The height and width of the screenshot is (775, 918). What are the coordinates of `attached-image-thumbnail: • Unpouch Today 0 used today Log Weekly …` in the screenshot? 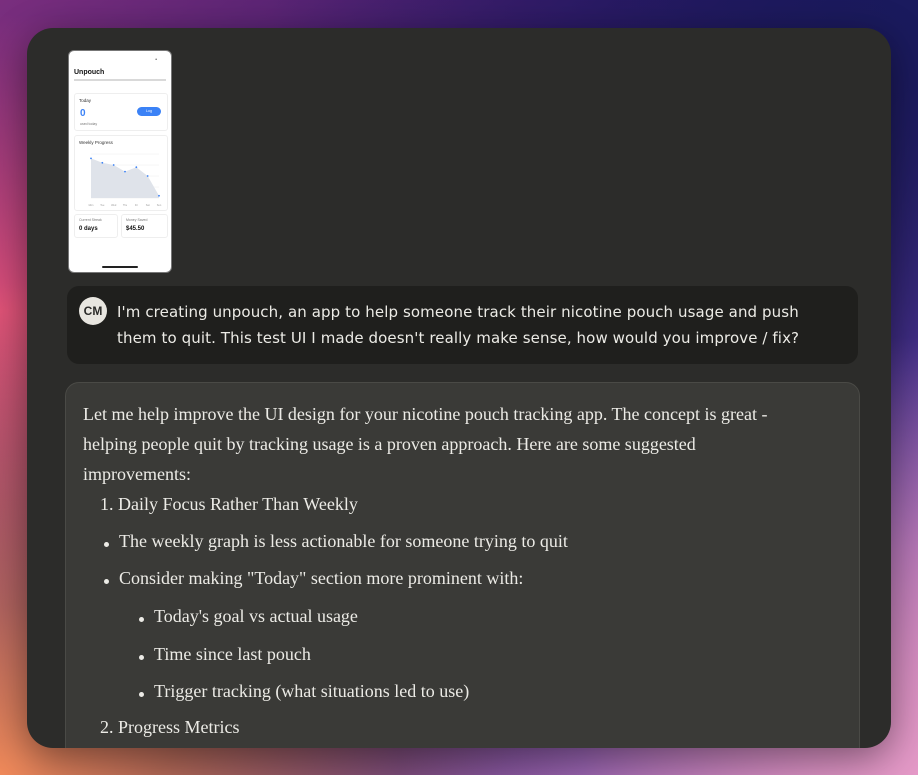 It's located at (120, 161).